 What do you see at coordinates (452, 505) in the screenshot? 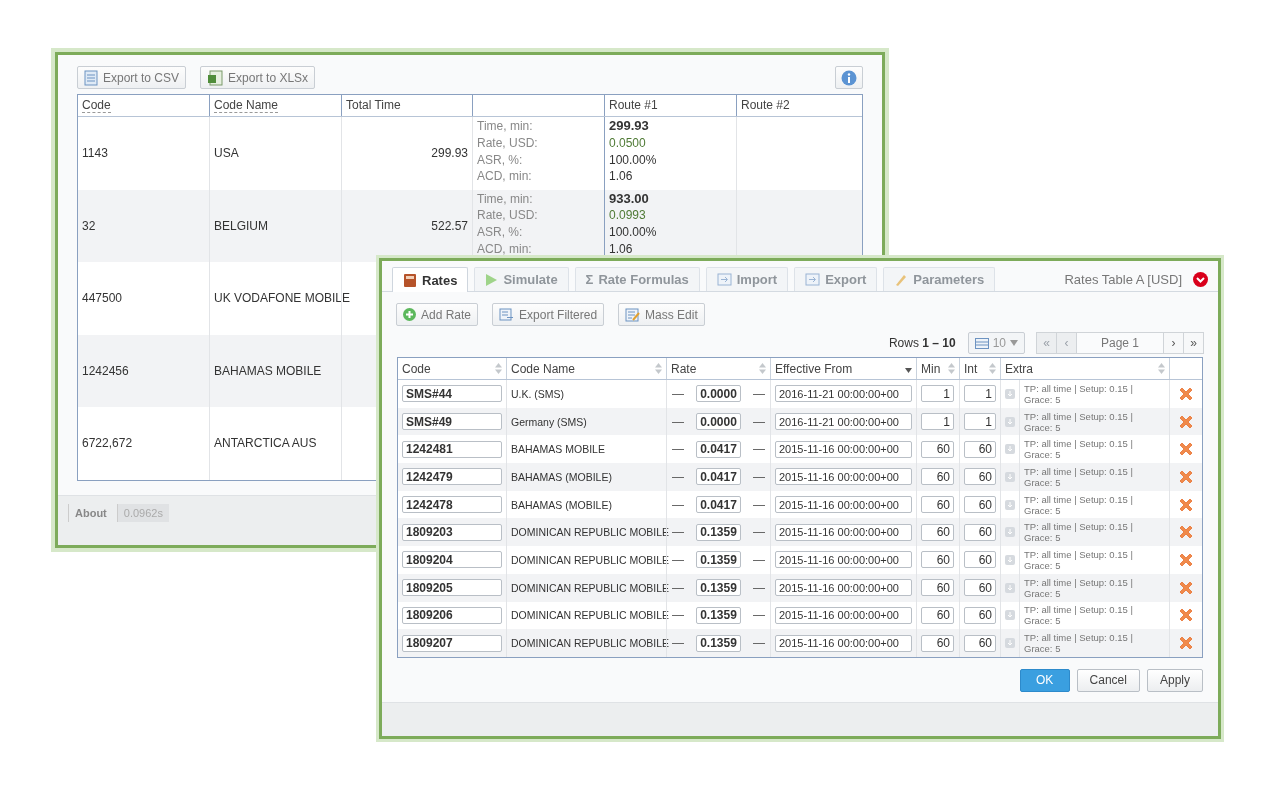
I see `code-field: 1242478` at bounding box center [452, 505].